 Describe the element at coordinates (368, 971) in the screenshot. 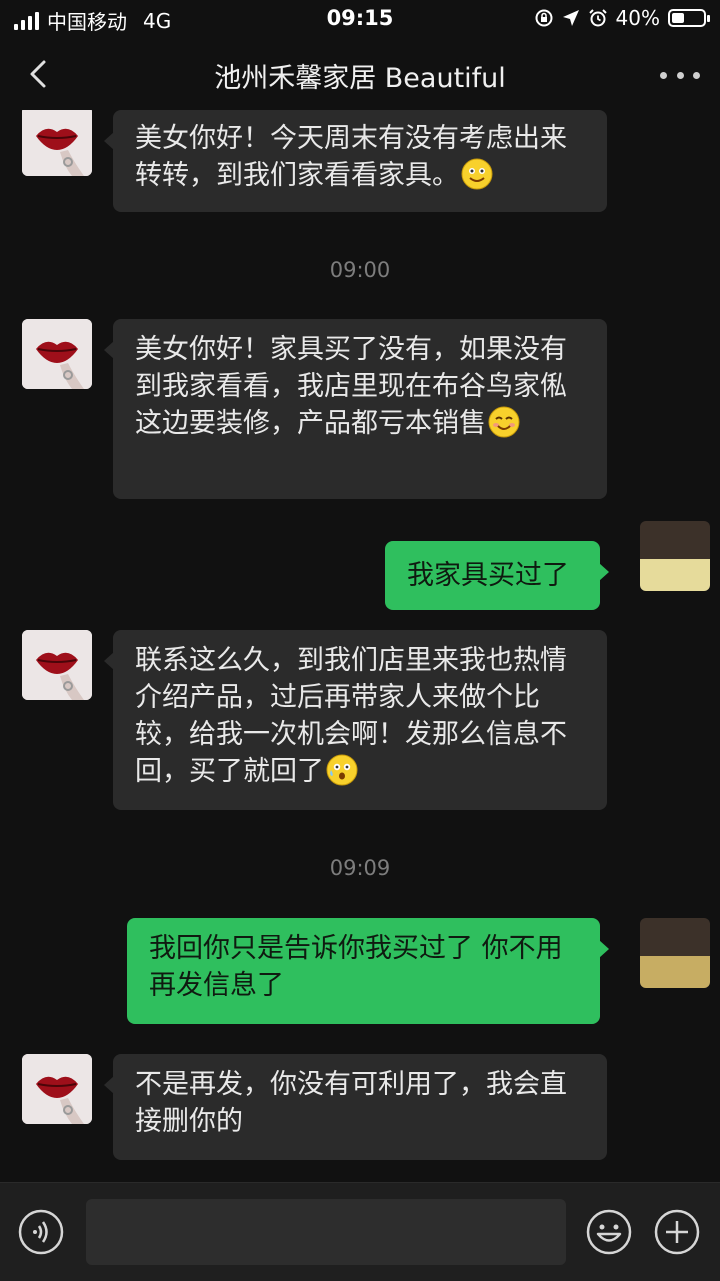

I see `outgoing-message: 我回你只是告诉你我买过了 你不用再发信息了` at that location.